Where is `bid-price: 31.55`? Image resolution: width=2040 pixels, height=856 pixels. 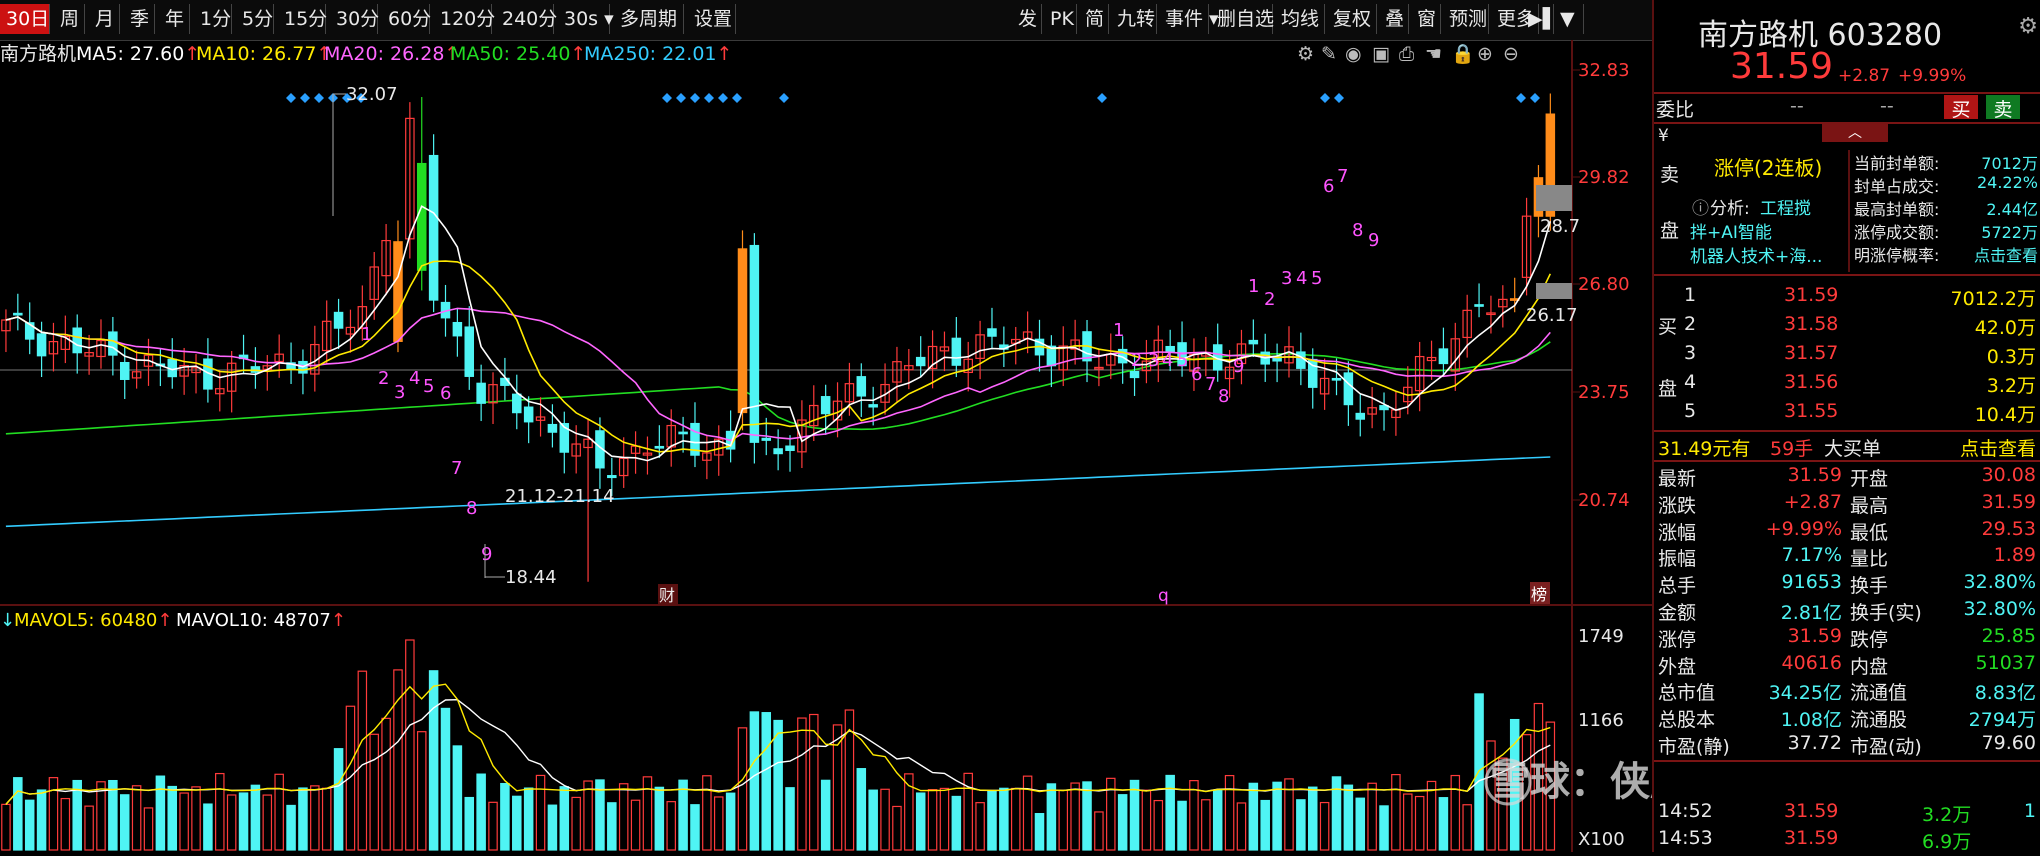
bid-price: 31.55 is located at coordinates (1811, 411).